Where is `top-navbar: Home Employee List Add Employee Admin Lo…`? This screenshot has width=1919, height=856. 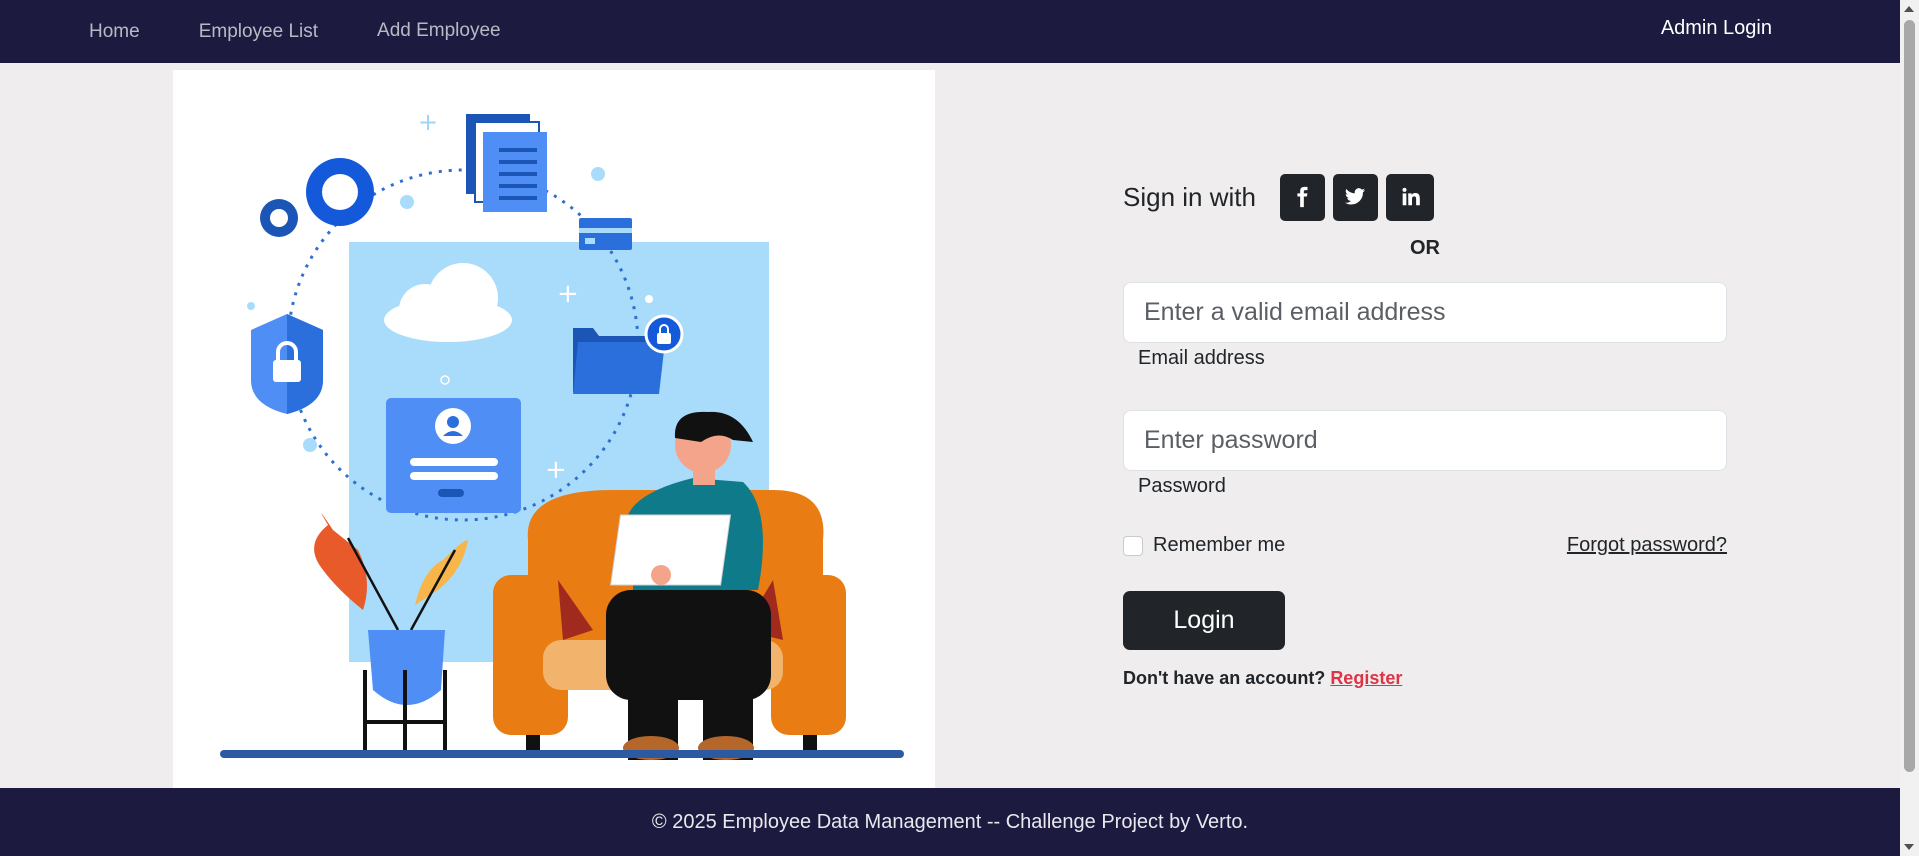 top-navbar: Home Employee List Add Employee Admin Lo… is located at coordinates (950, 31).